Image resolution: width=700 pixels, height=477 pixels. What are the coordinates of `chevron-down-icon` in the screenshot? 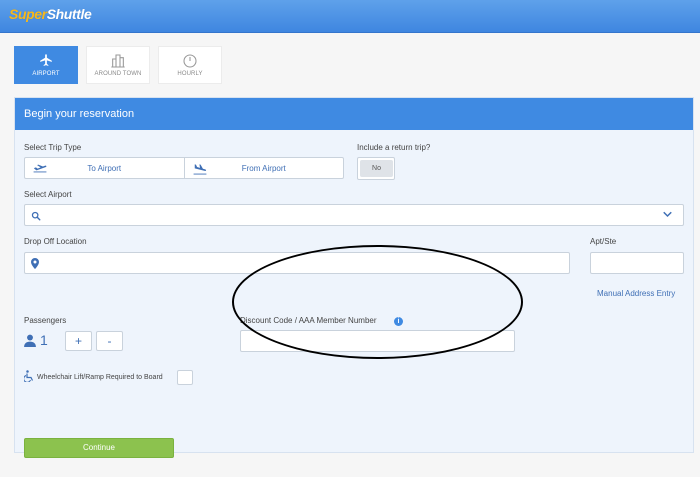 It's located at (667, 214).